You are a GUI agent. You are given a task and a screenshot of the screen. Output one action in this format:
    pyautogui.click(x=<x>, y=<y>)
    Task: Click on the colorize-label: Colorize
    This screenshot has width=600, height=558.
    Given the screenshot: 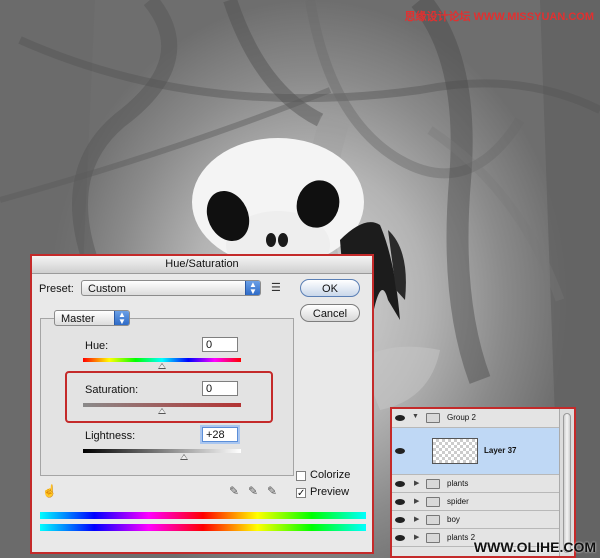 What is the action you would take?
    pyautogui.click(x=330, y=475)
    